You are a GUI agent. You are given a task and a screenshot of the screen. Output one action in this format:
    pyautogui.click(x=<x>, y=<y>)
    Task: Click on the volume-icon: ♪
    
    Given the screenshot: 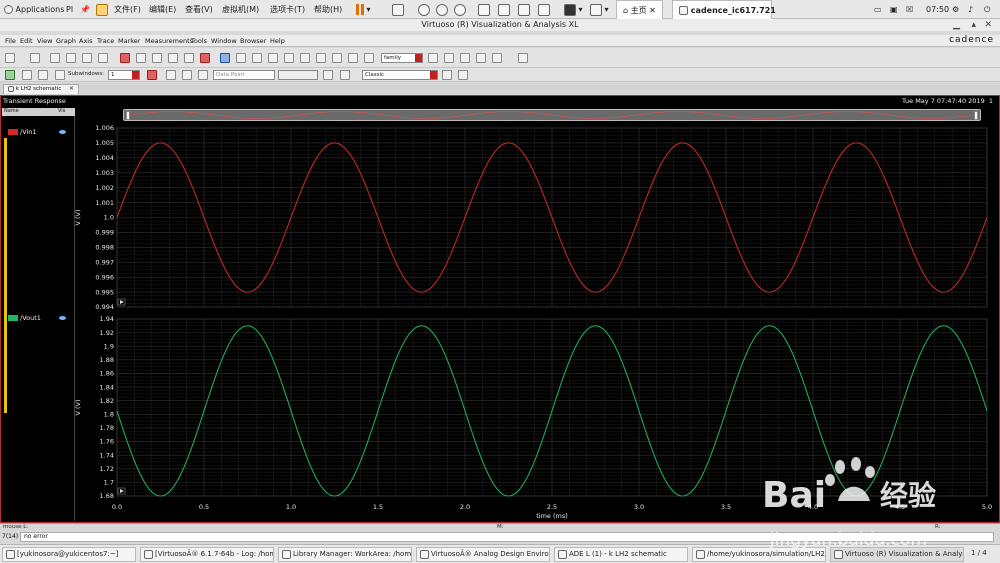 What is the action you would take?
    pyautogui.click(x=970, y=9)
    